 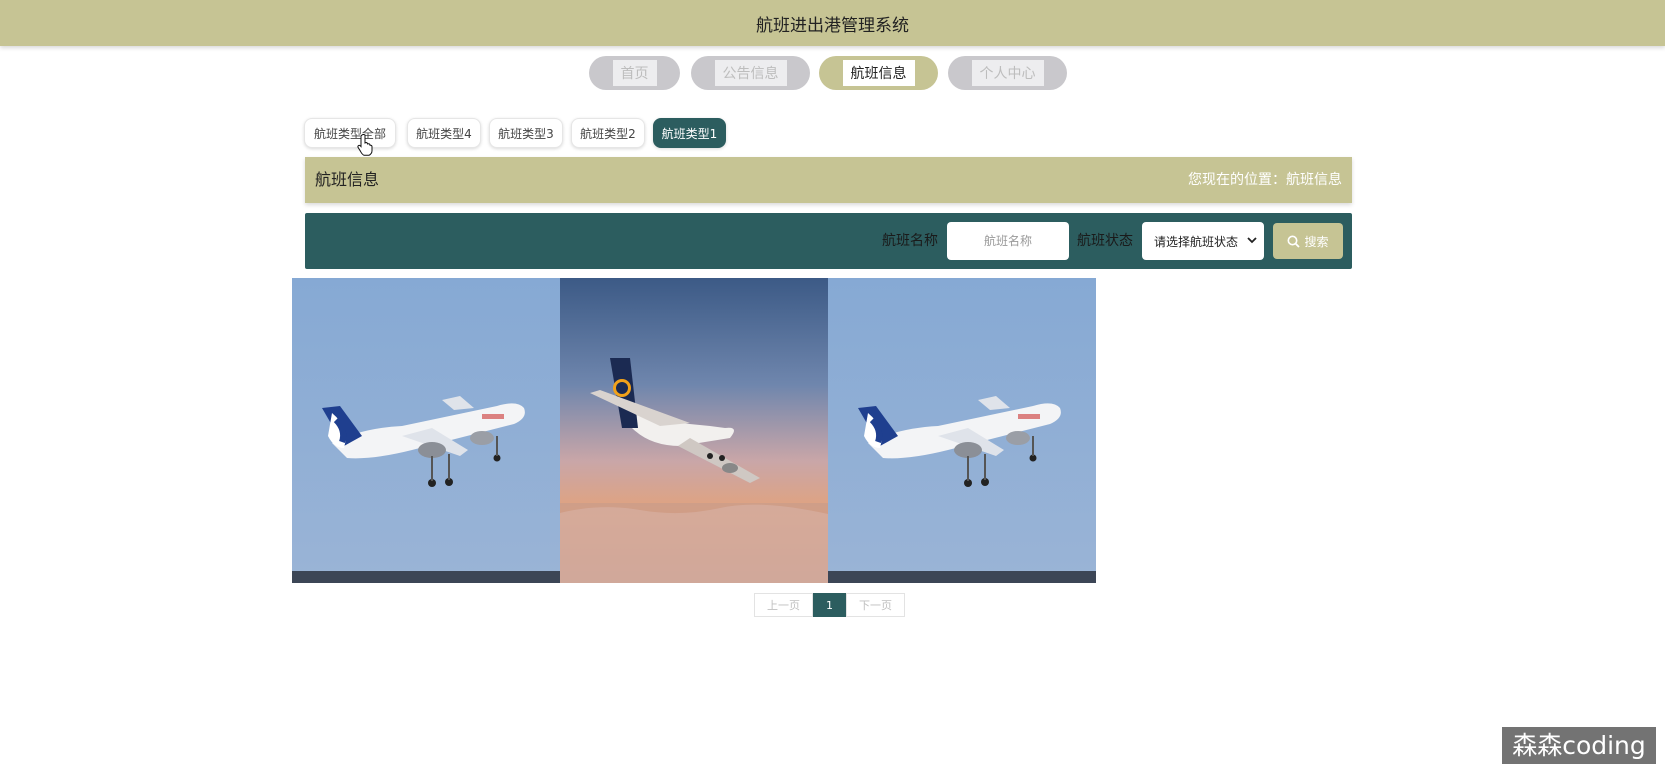 I want to click on flight-name-input, so click(x=1008, y=241).